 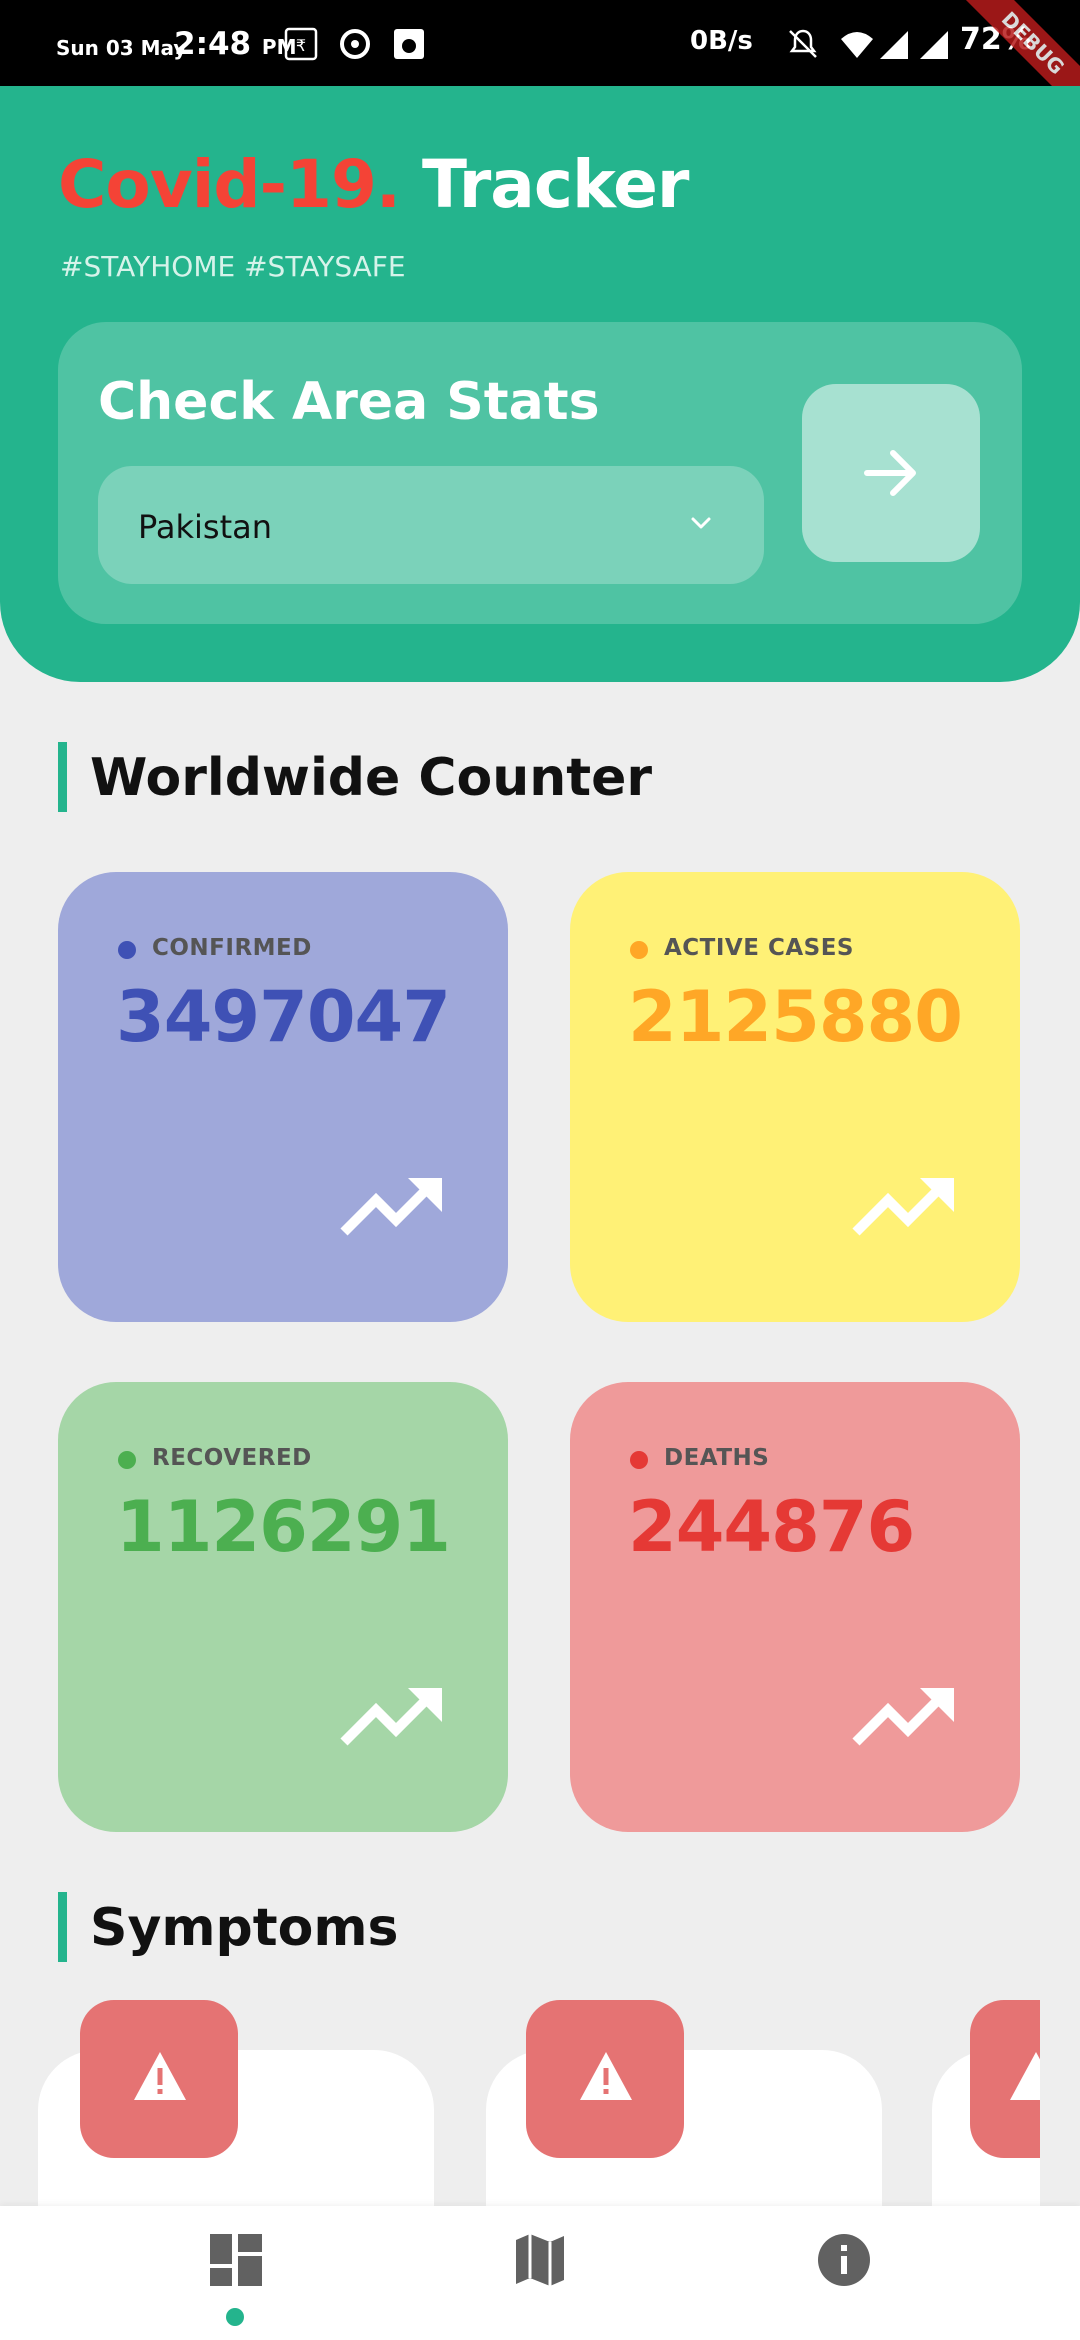 I want to click on status-date: Sun 03 May, so click(x=121, y=48).